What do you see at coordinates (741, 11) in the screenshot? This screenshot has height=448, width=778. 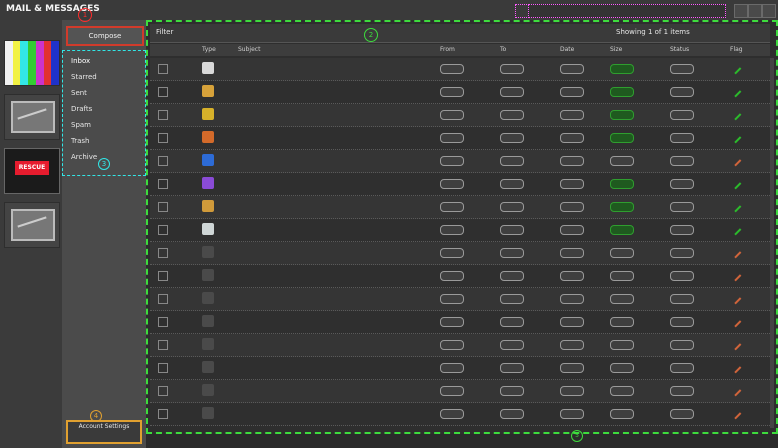 I see `minimize-button` at bounding box center [741, 11].